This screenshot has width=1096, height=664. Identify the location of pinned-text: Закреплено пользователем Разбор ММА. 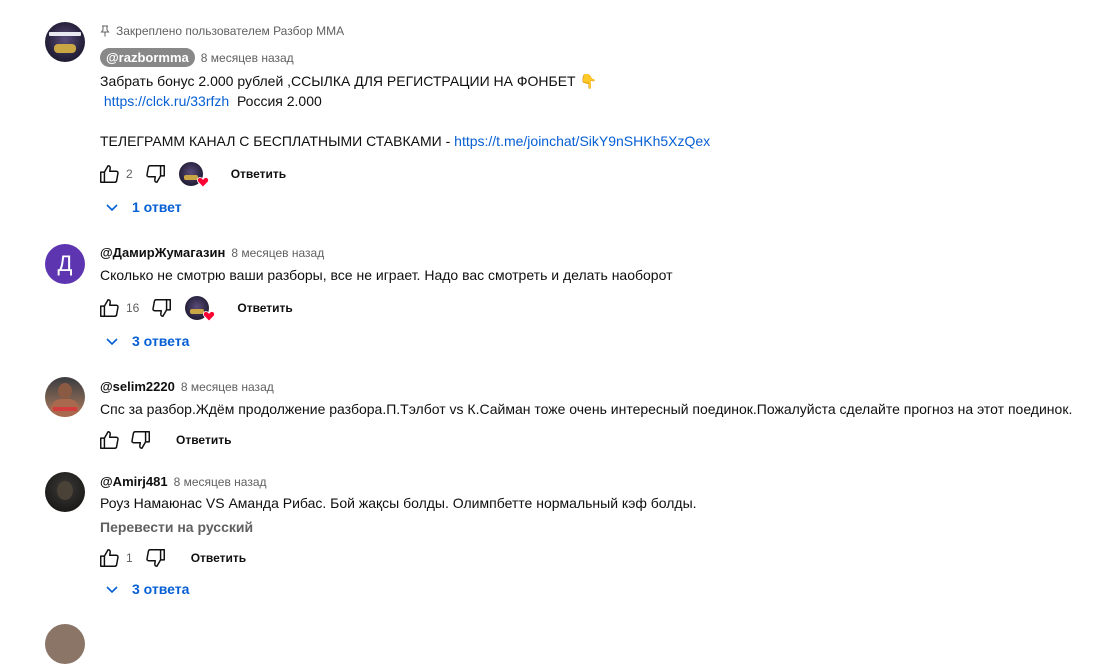
(230, 31).